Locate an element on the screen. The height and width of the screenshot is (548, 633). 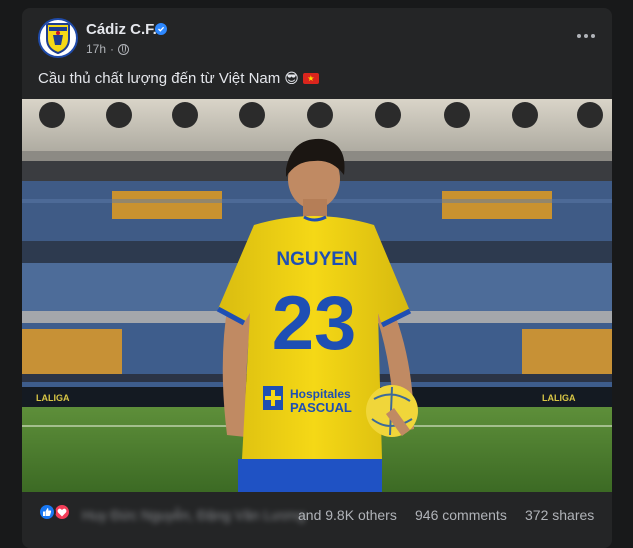
post-header: Cádiz C.F. 17h · is located at coordinates (317, 38).